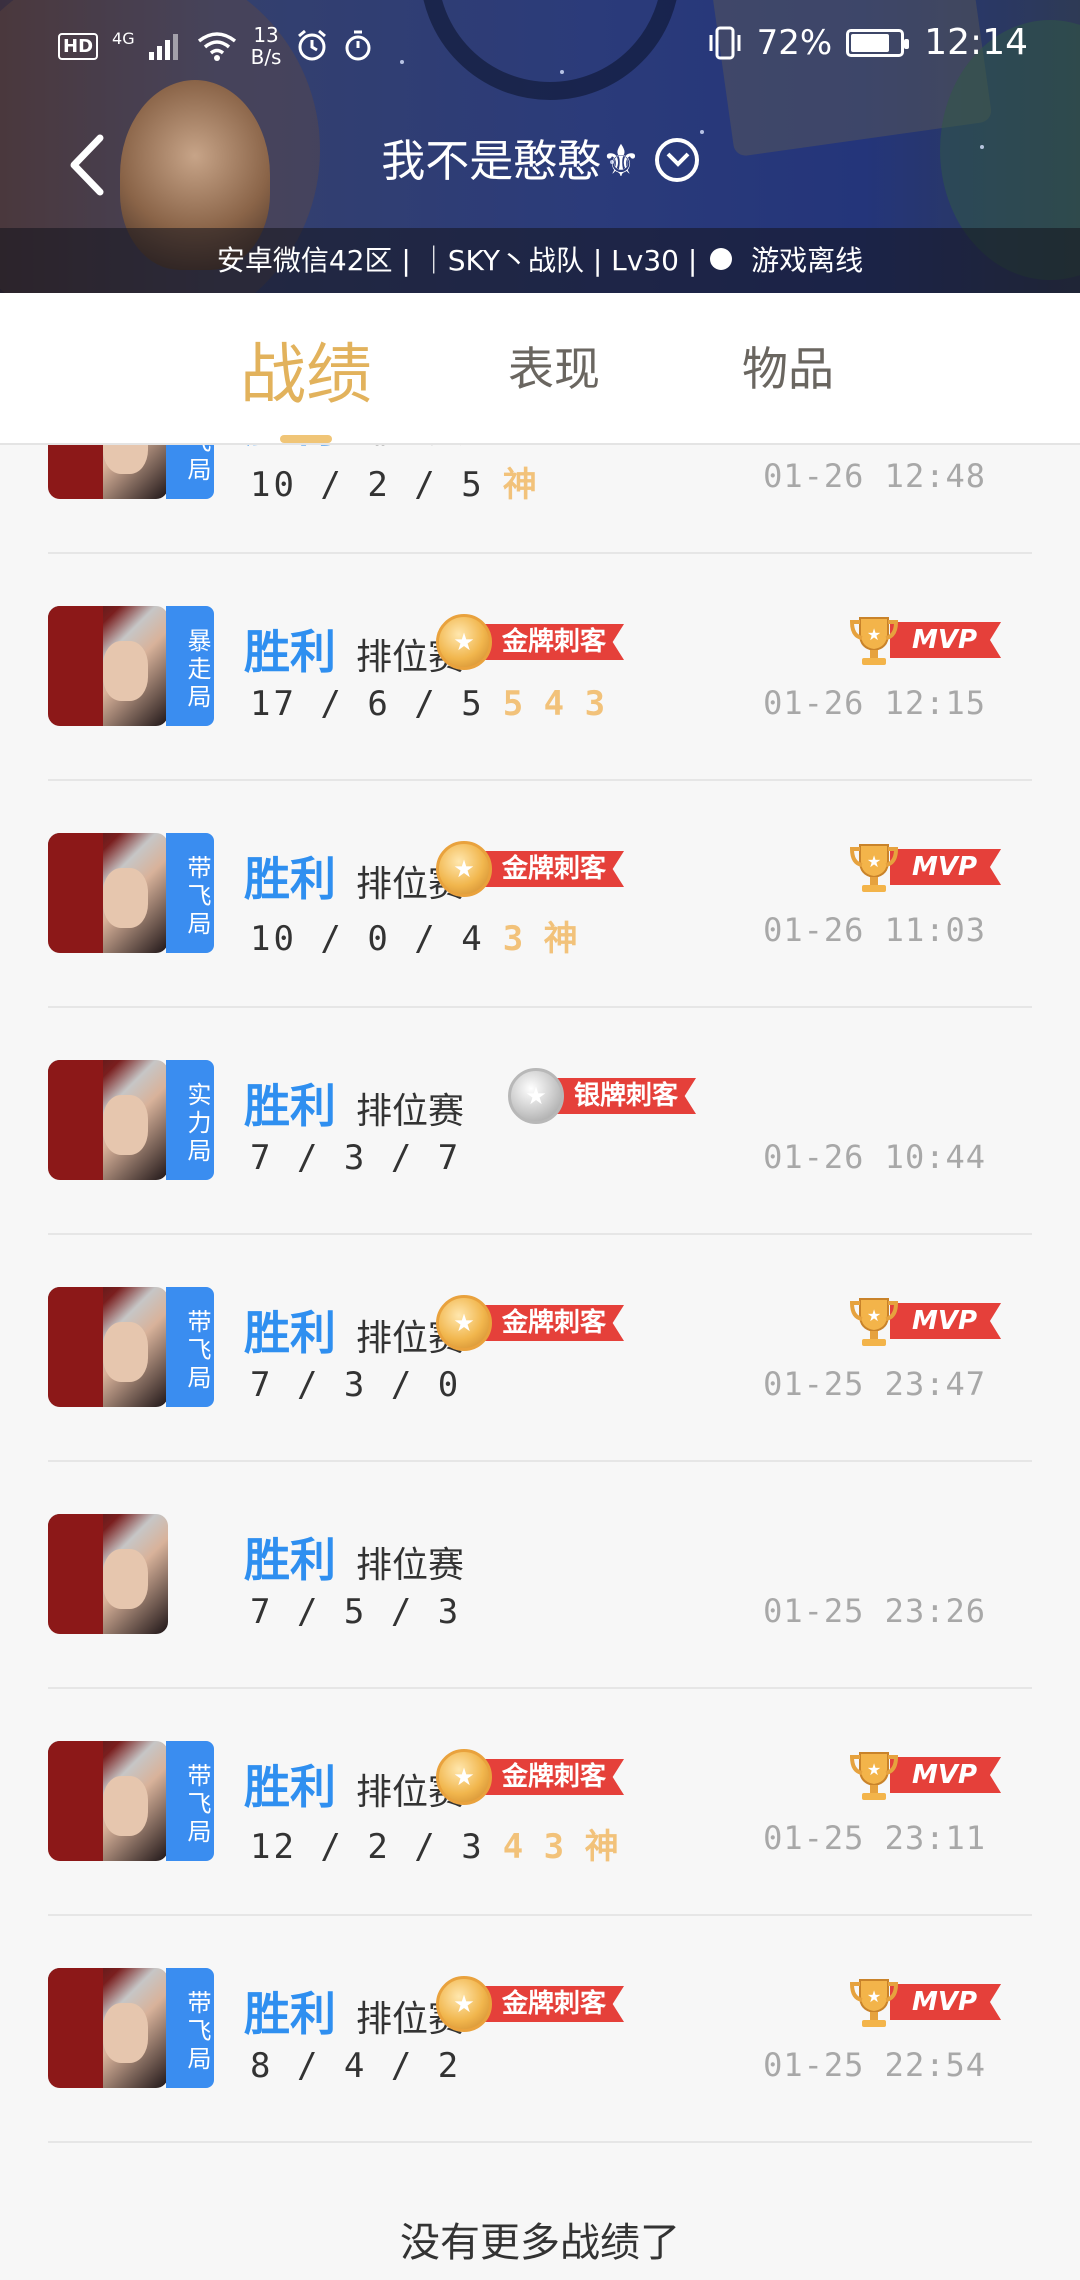 Image resolution: width=1080 pixels, height=2280 pixels. I want to click on kda-value: 7 / 5 / 3, so click(356, 1612).